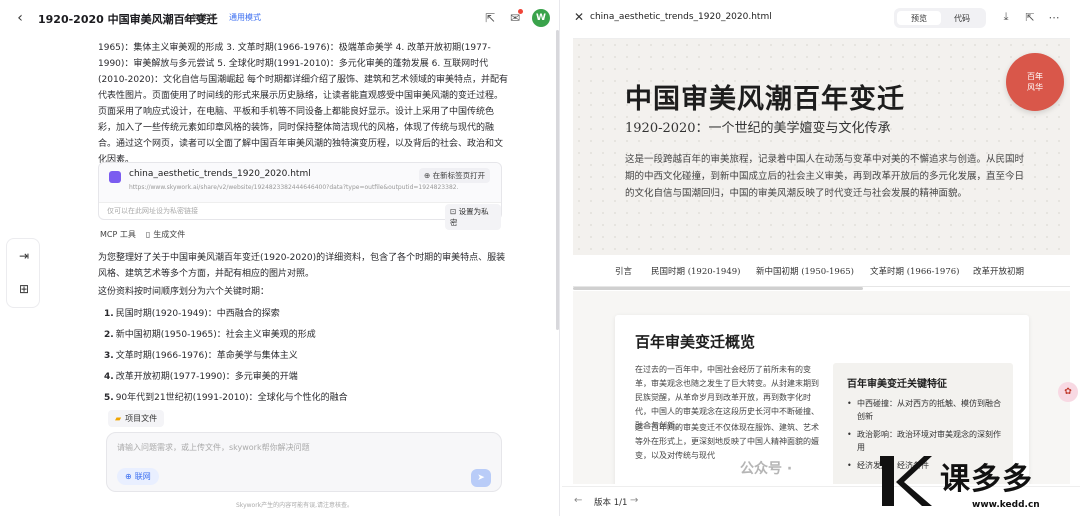 The width and height of the screenshot is (1080, 516). I want to click on lock-icon: ⊡, so click(454, 211).